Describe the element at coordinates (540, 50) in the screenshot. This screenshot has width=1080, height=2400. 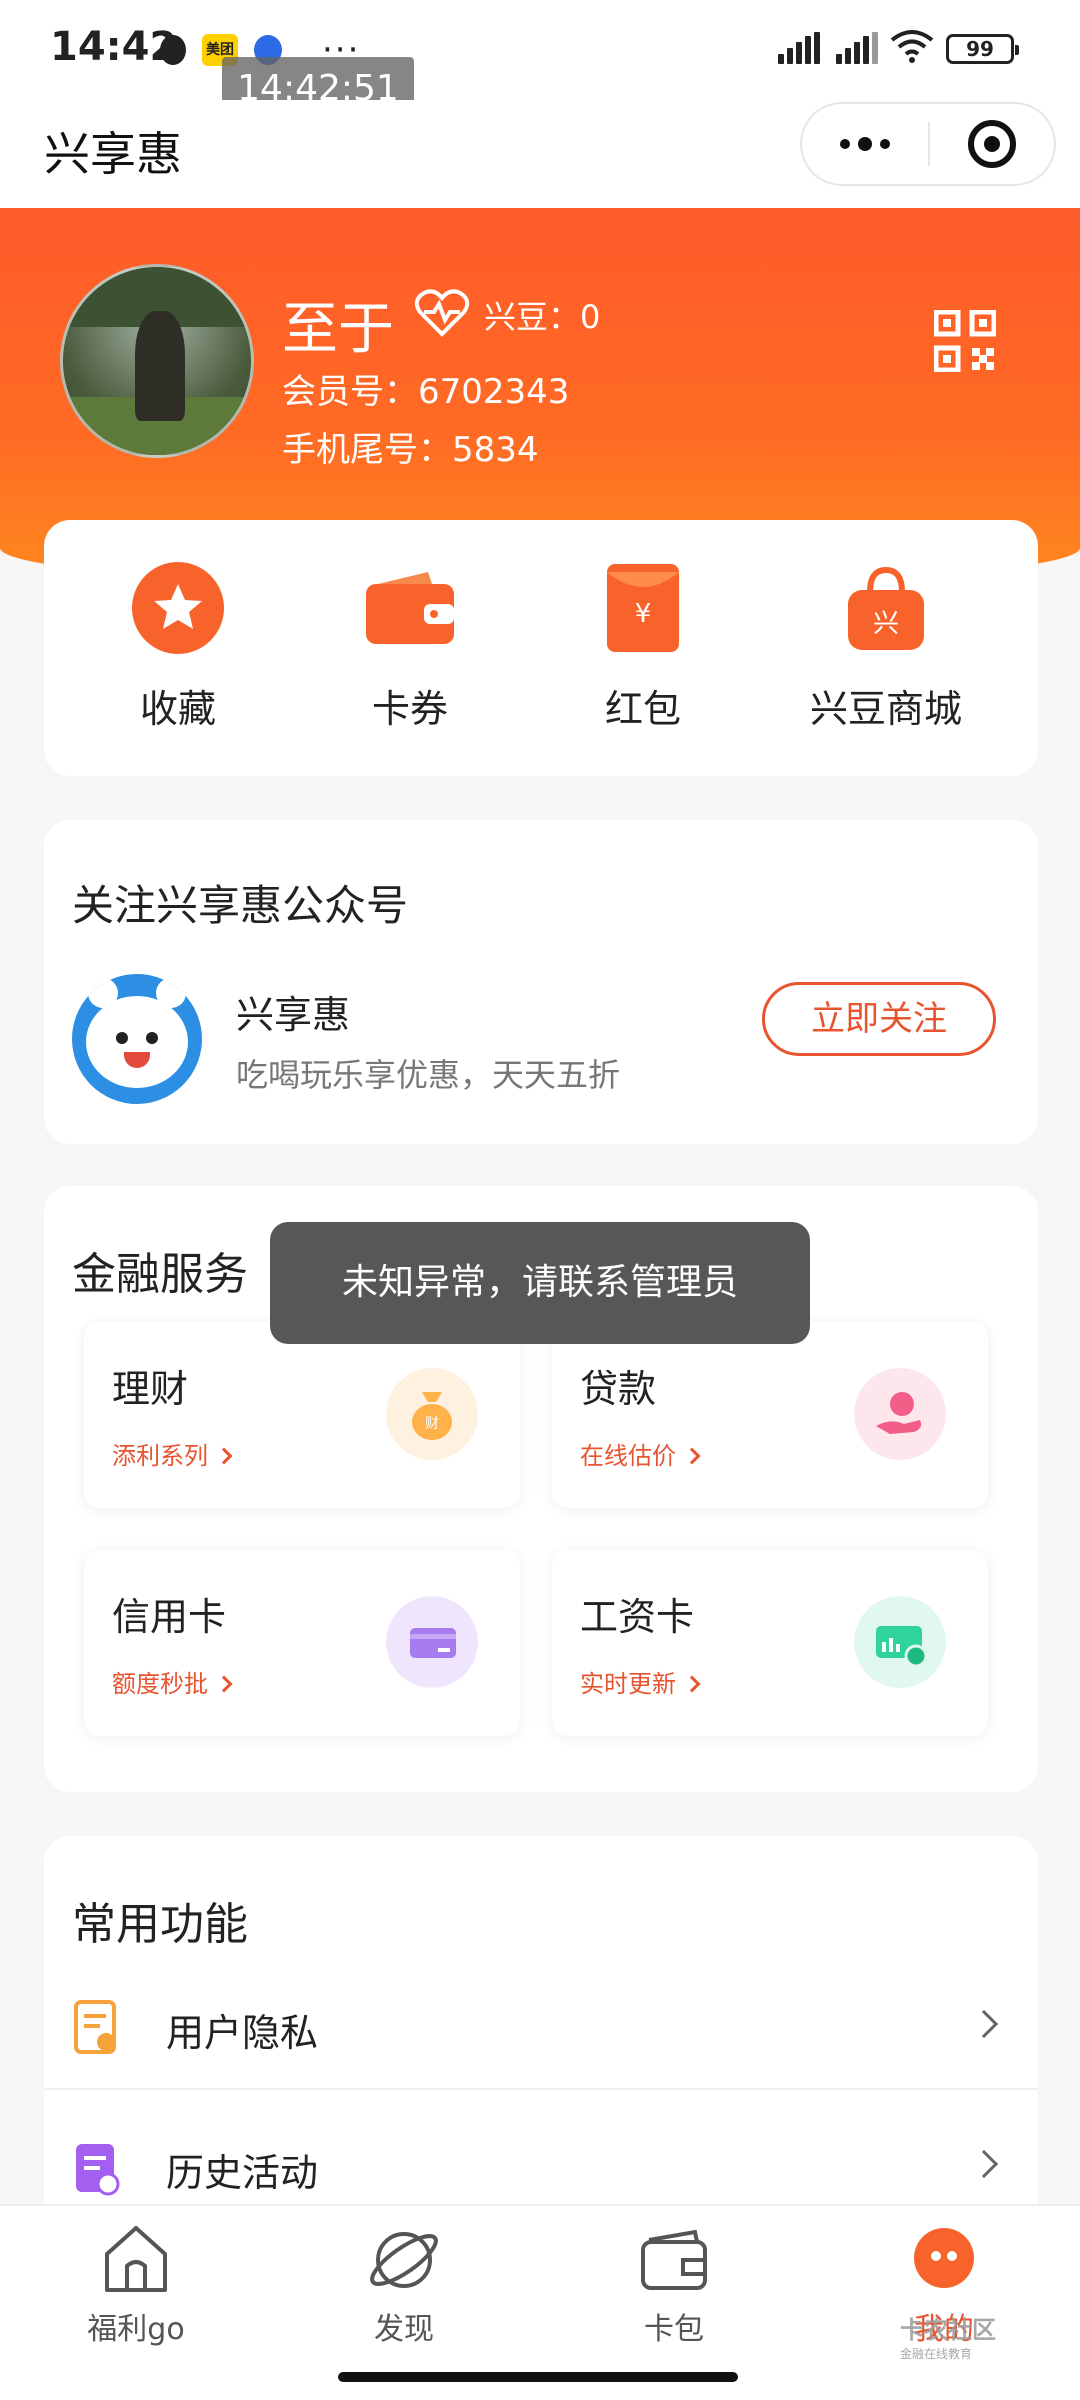
I see `status-bar: 14:42 美团 ··· 99` at that location.